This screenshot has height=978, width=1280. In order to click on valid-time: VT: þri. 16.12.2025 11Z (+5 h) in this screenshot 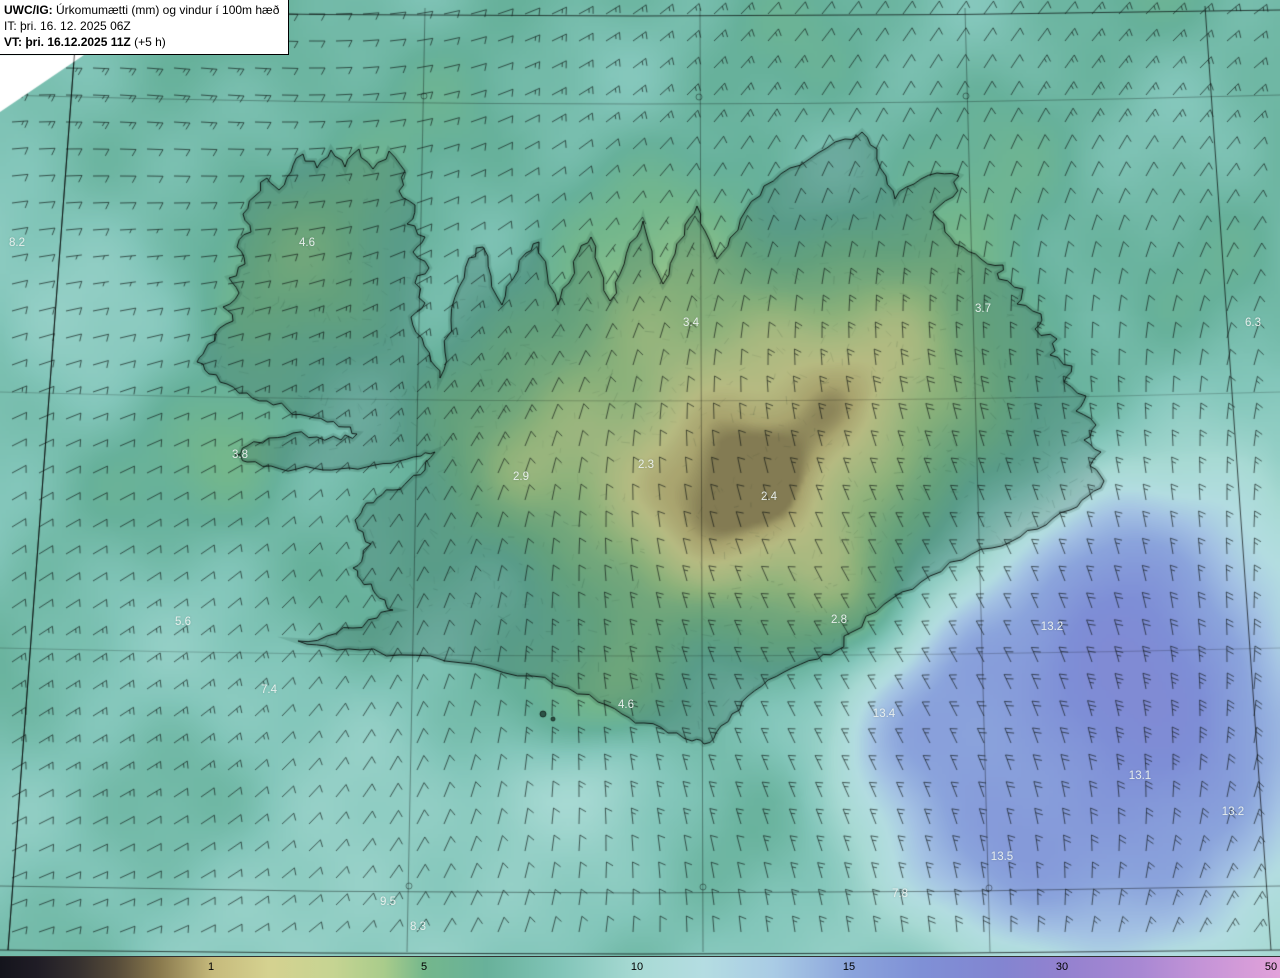, I will do `click(85, 41)`.